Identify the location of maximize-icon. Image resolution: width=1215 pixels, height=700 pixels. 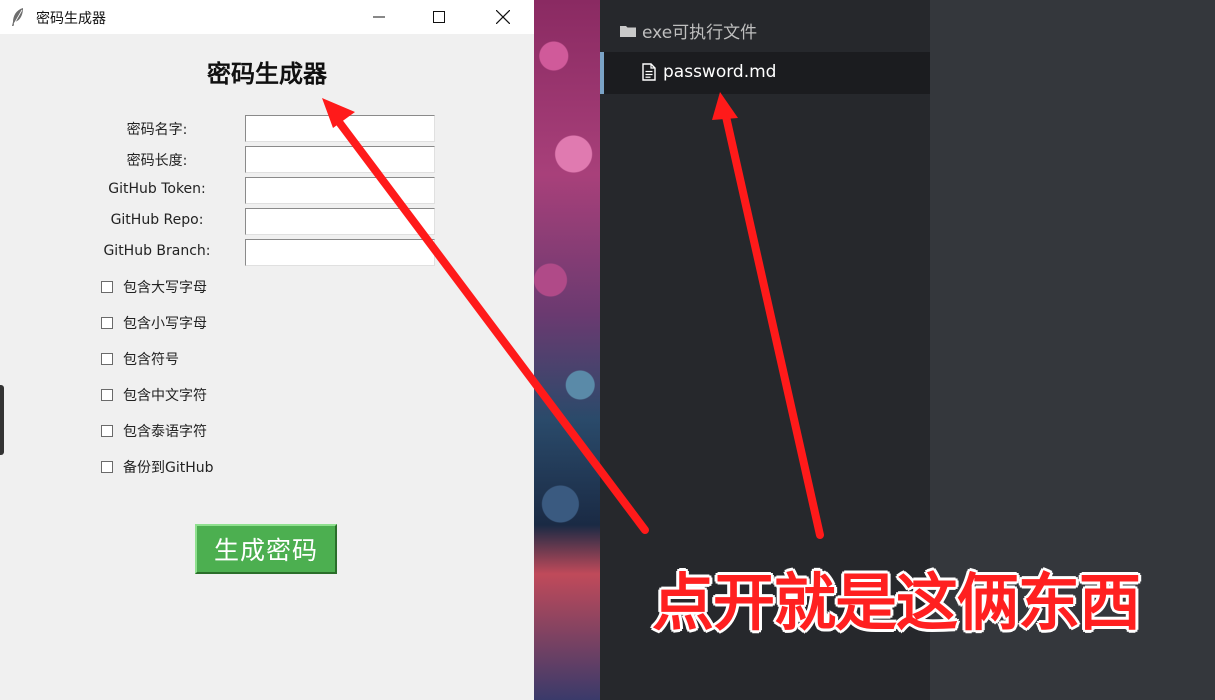
(439, 17).